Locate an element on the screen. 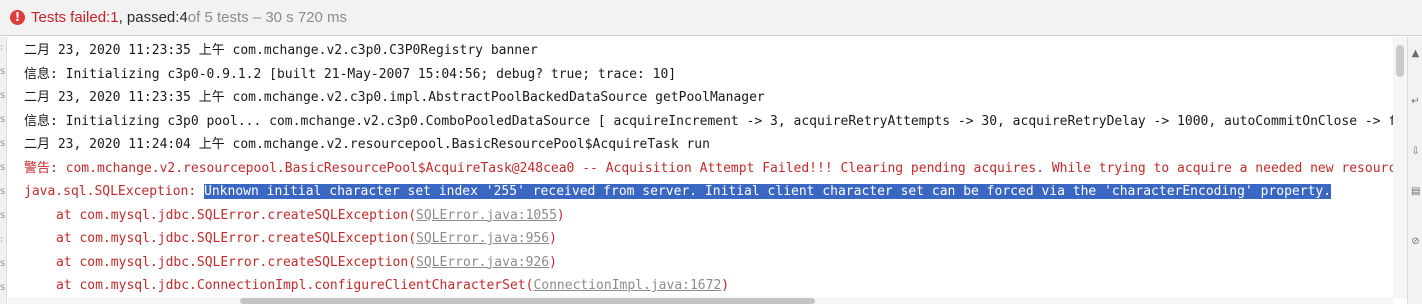  total-tests-duration: of 5 tests – 30 s 720 ms is located at coordinates (267, 17).